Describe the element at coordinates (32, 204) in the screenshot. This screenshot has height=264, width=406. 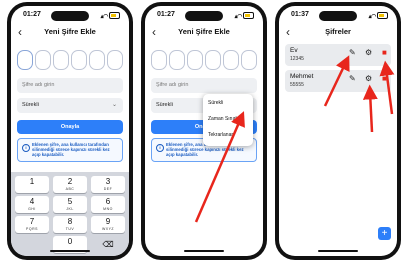
I see `key-4: 4 GHI` at that location.